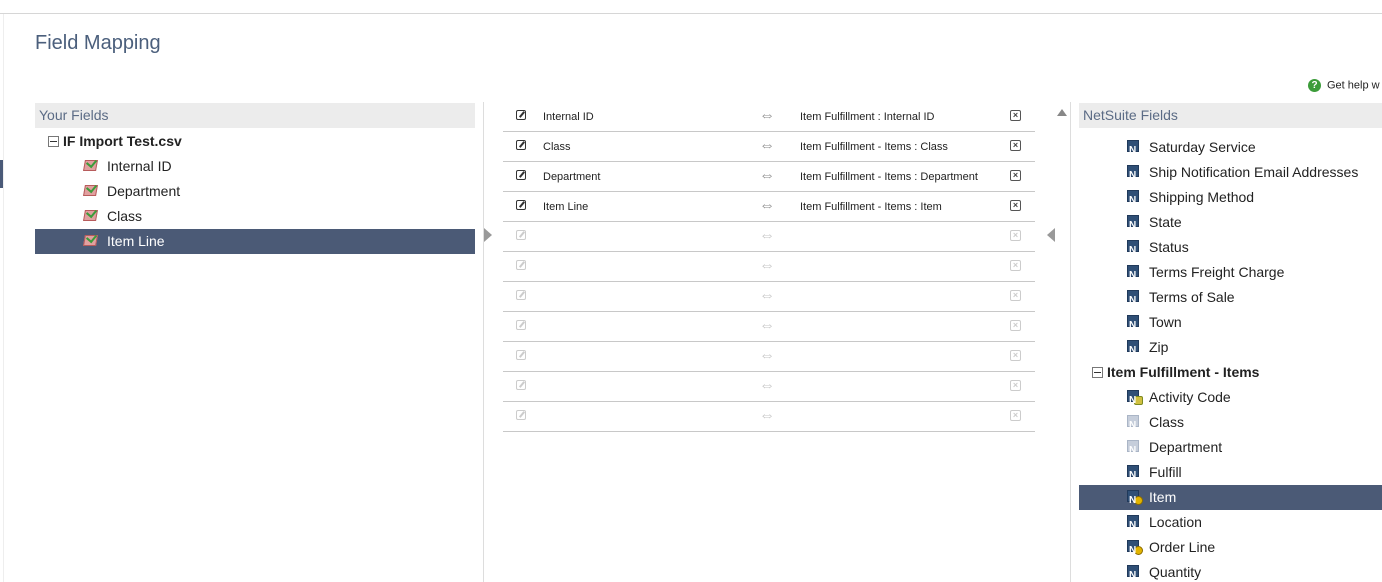 The width and height of the screenshot is (1382, 582). Describe the element at coordinates (769, 117) in the screenshot. I see `mapping-row: Internal ID Item Fulfillment` at that location.